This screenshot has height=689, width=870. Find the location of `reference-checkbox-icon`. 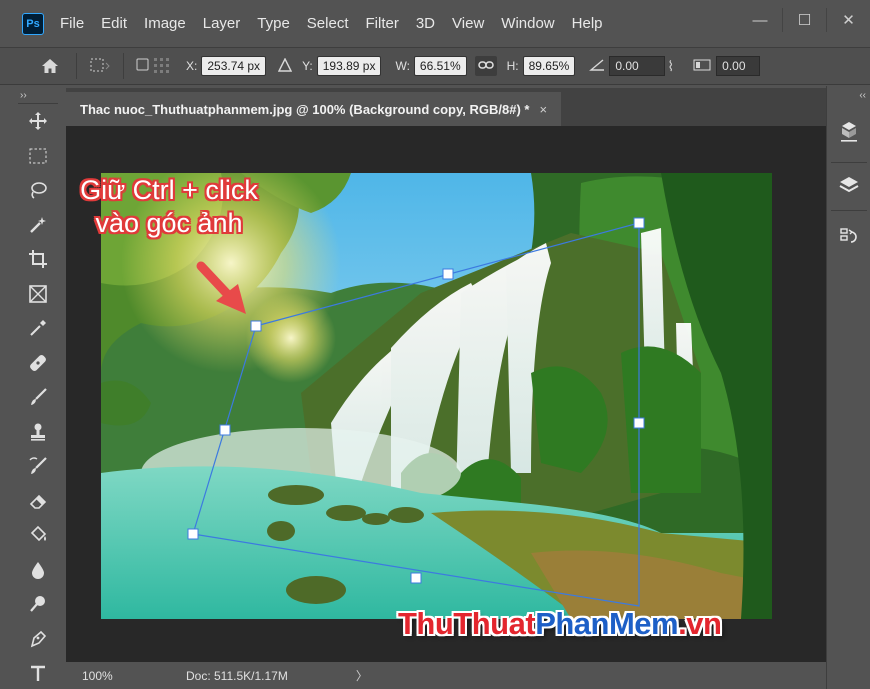

reference-checkbox-icon is located at coordinates (156, 66).